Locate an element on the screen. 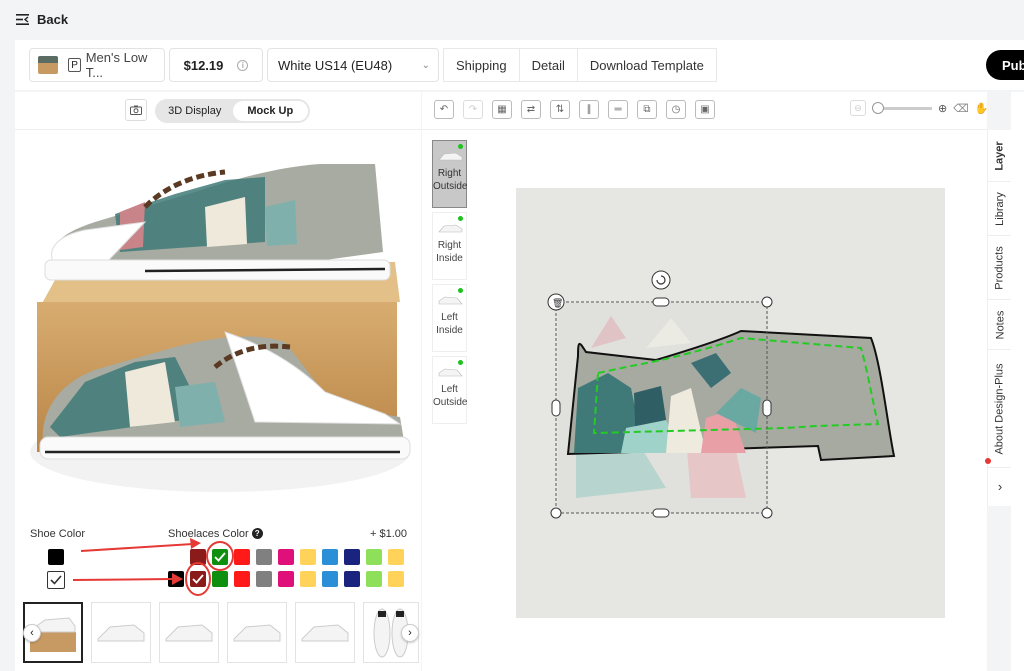 This screenshot has width=1024, height=671. variant-value: White US14 (EU48) is located at coordinates (335, 65).